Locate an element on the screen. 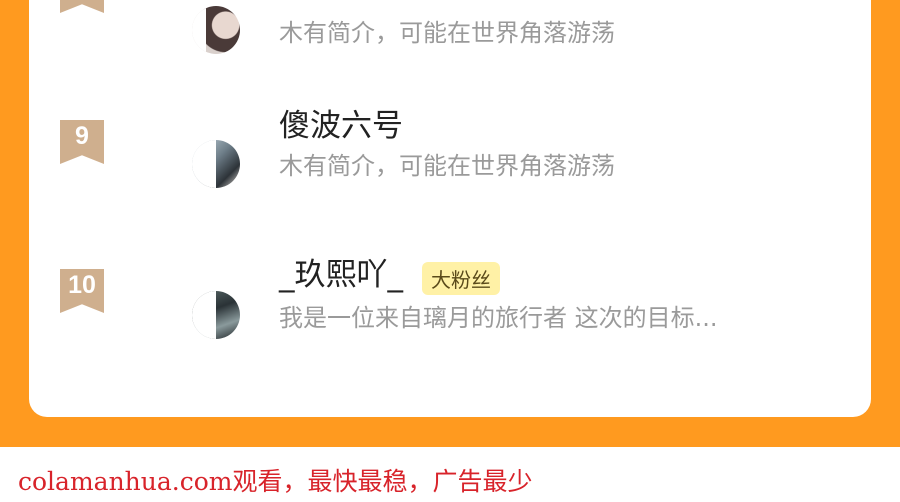  rank-badge: 9 is located at coordinates (82, 142).